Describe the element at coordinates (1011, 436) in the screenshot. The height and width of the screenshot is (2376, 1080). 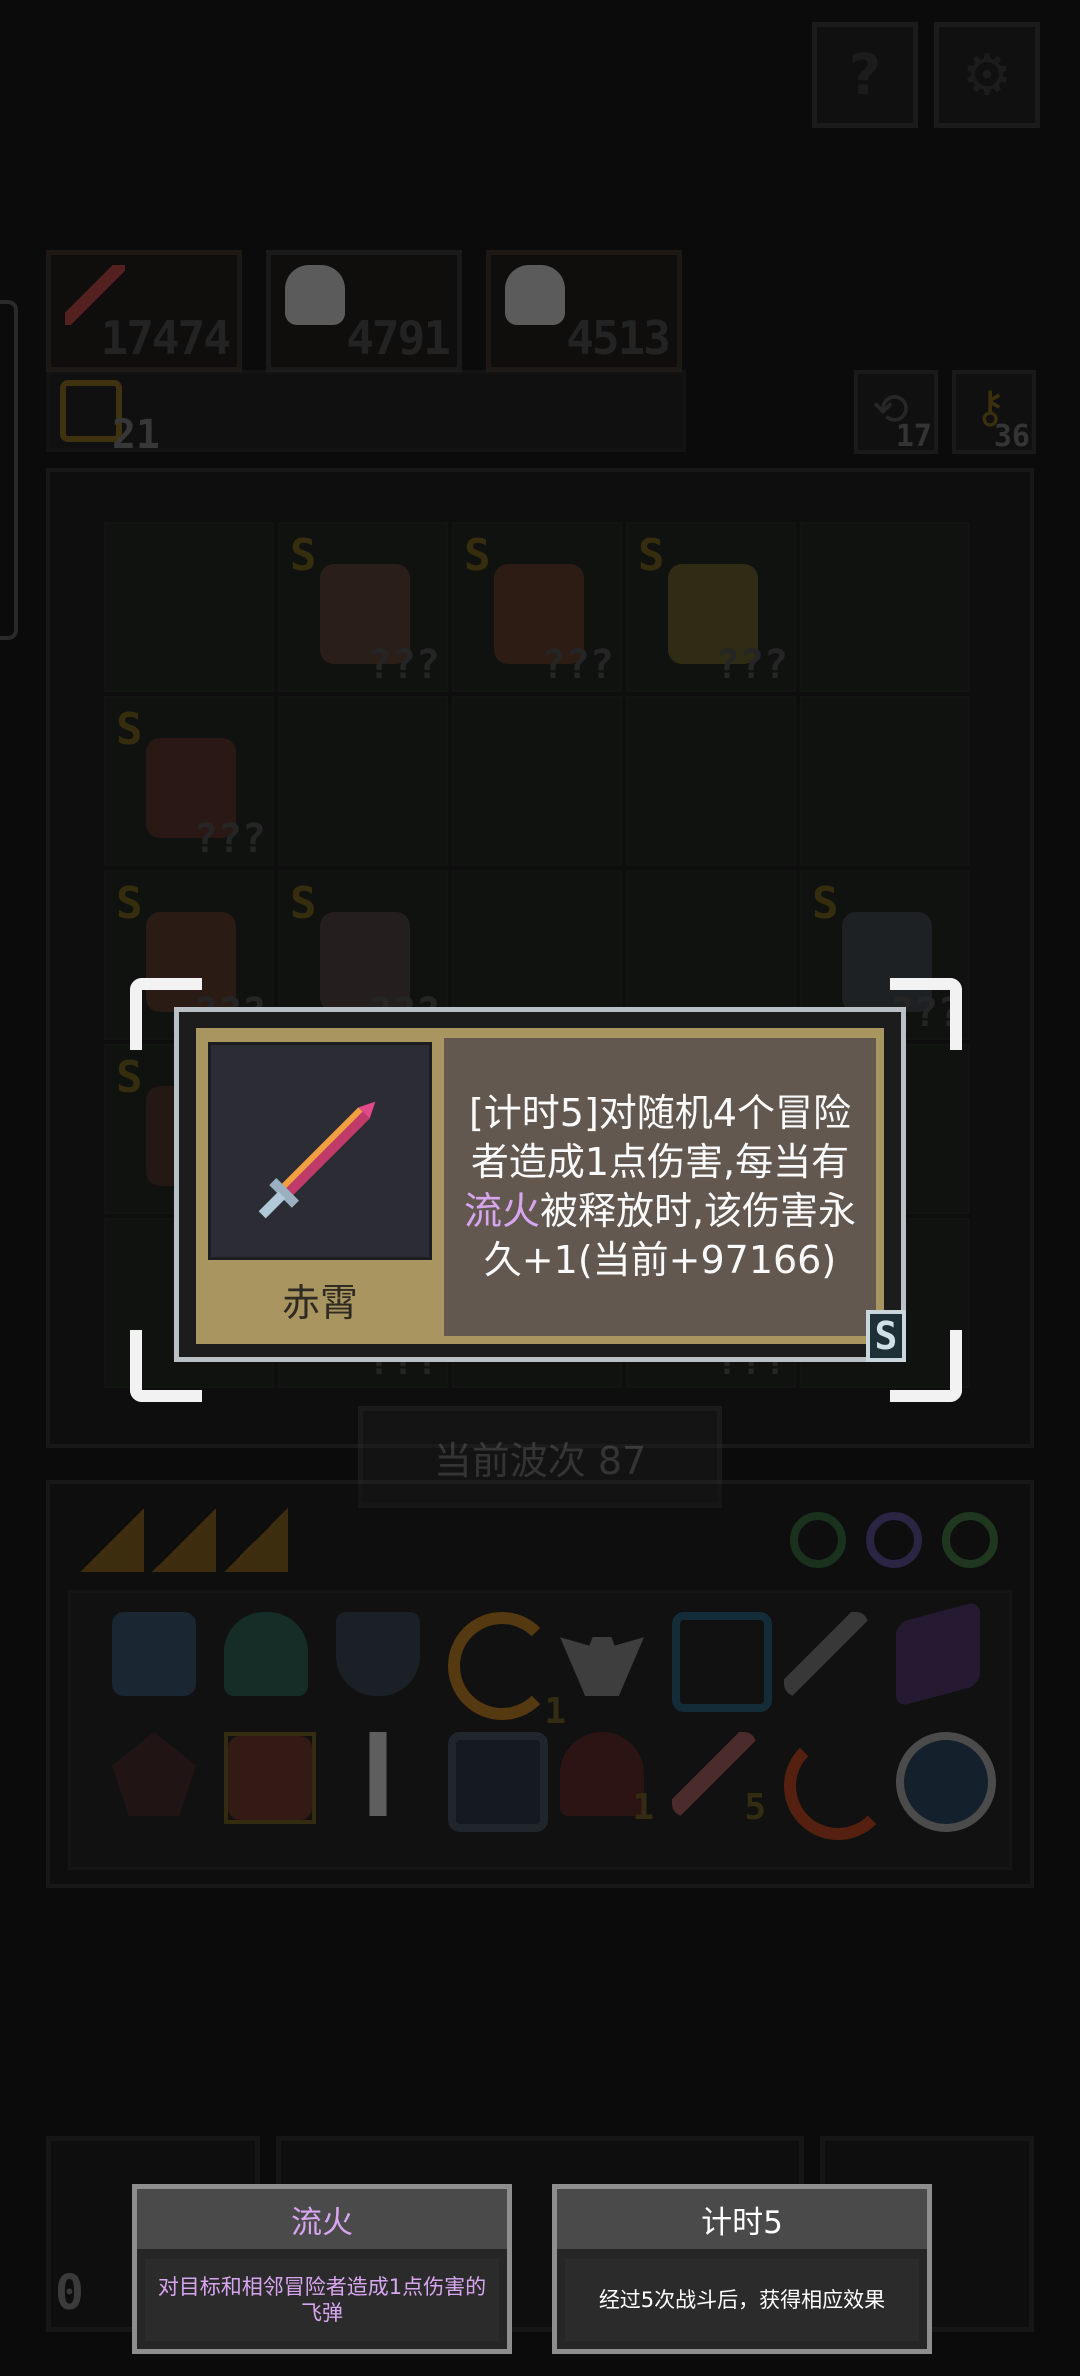
I see `key-count: 36` at that location.